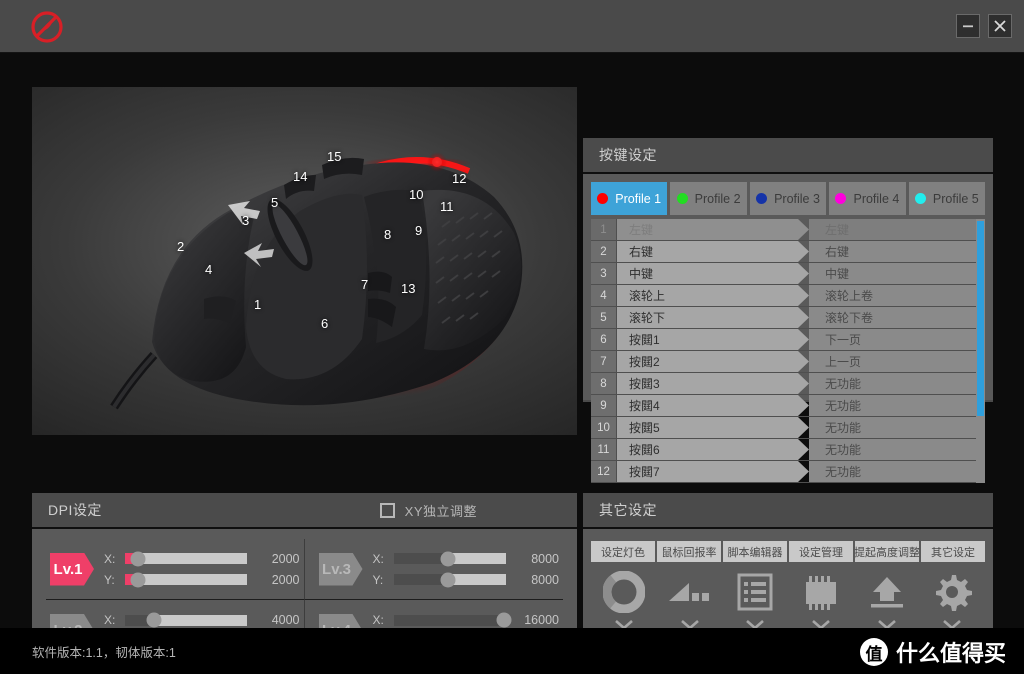 The image size is (1024, 674). Describe the element at coordinates (821, 551) in the screenshot. I see `other-settings-tab-4: 设定管理` at that location.